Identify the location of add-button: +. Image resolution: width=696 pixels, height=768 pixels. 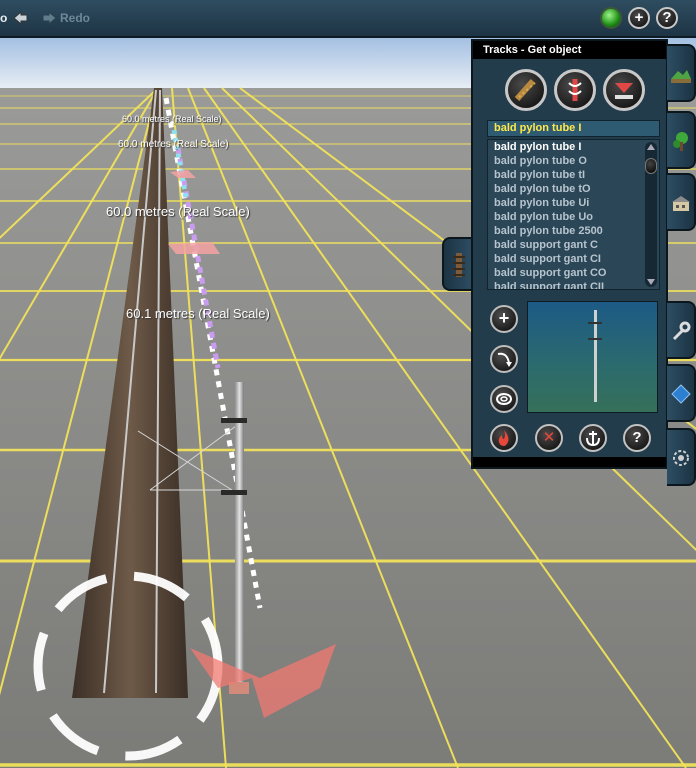
(639, 18).